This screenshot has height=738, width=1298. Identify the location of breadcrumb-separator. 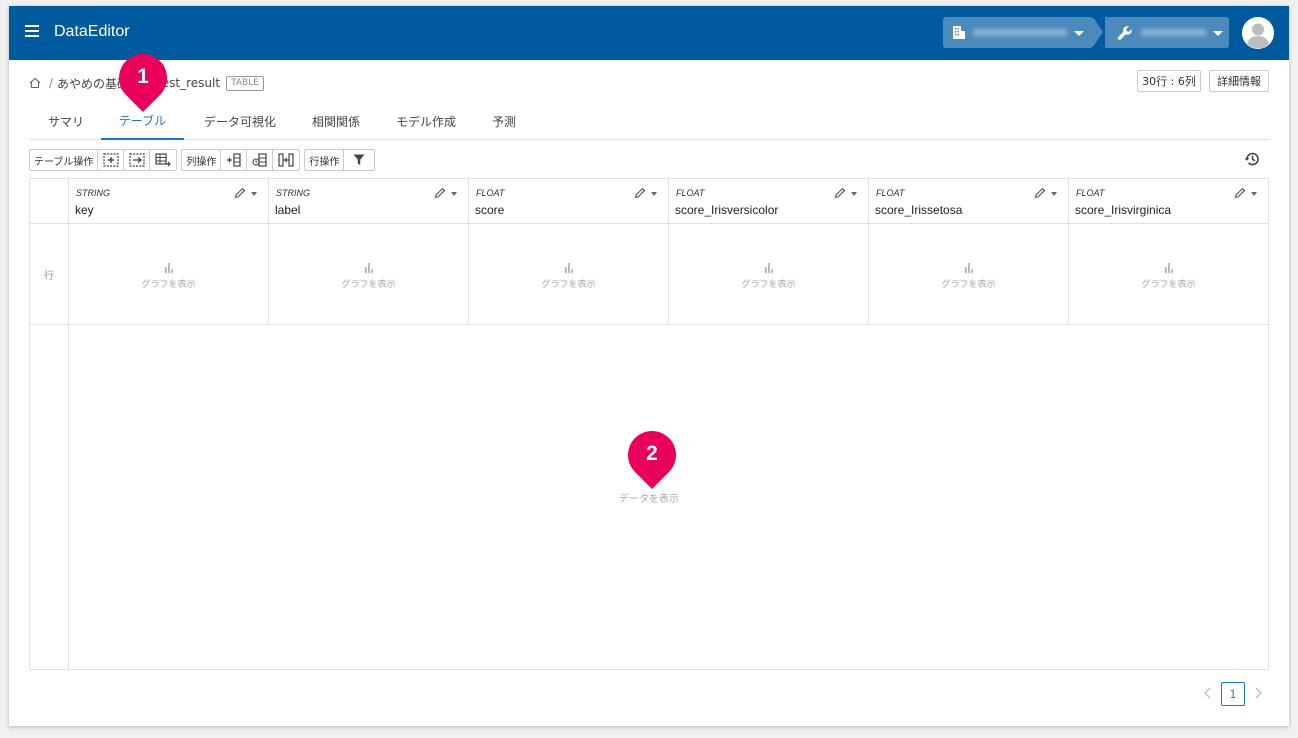
(1098, 32).